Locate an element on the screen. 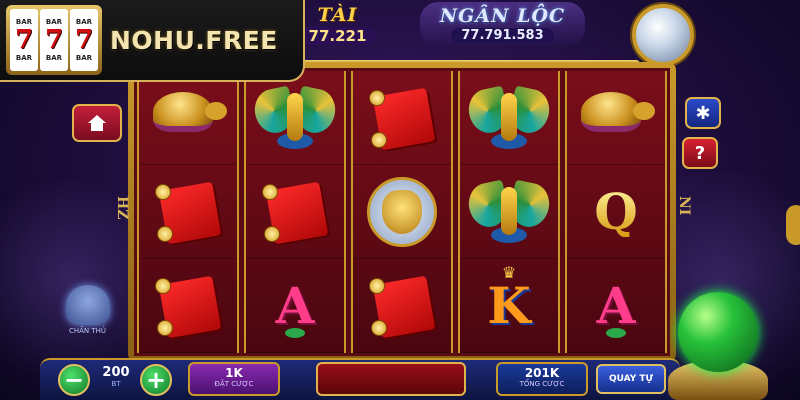 The width and height of the screenshot is (800, 400). win-label: TỔNG CƯỢC is located at coordinates (542, 384).